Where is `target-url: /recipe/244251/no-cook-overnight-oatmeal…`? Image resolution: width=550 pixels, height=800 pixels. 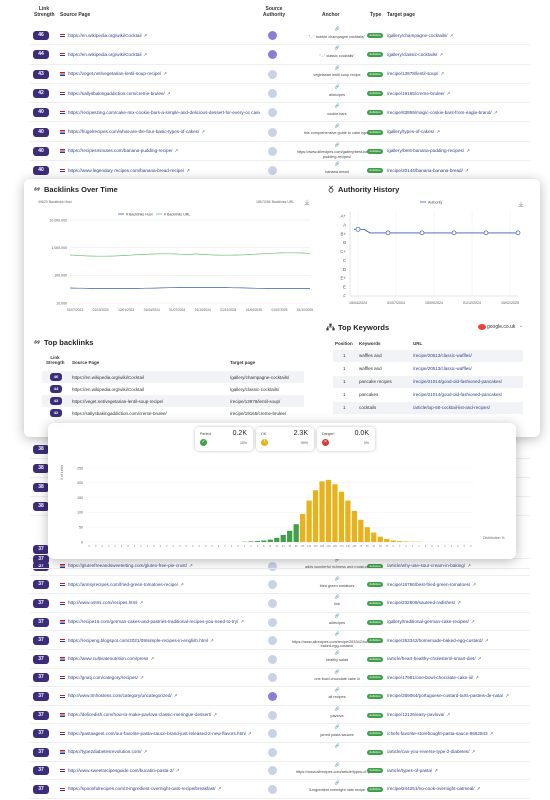
target-url: /recipe/244251/no-cook-overnight-oatmeal… is located at coordinates (431, 788).